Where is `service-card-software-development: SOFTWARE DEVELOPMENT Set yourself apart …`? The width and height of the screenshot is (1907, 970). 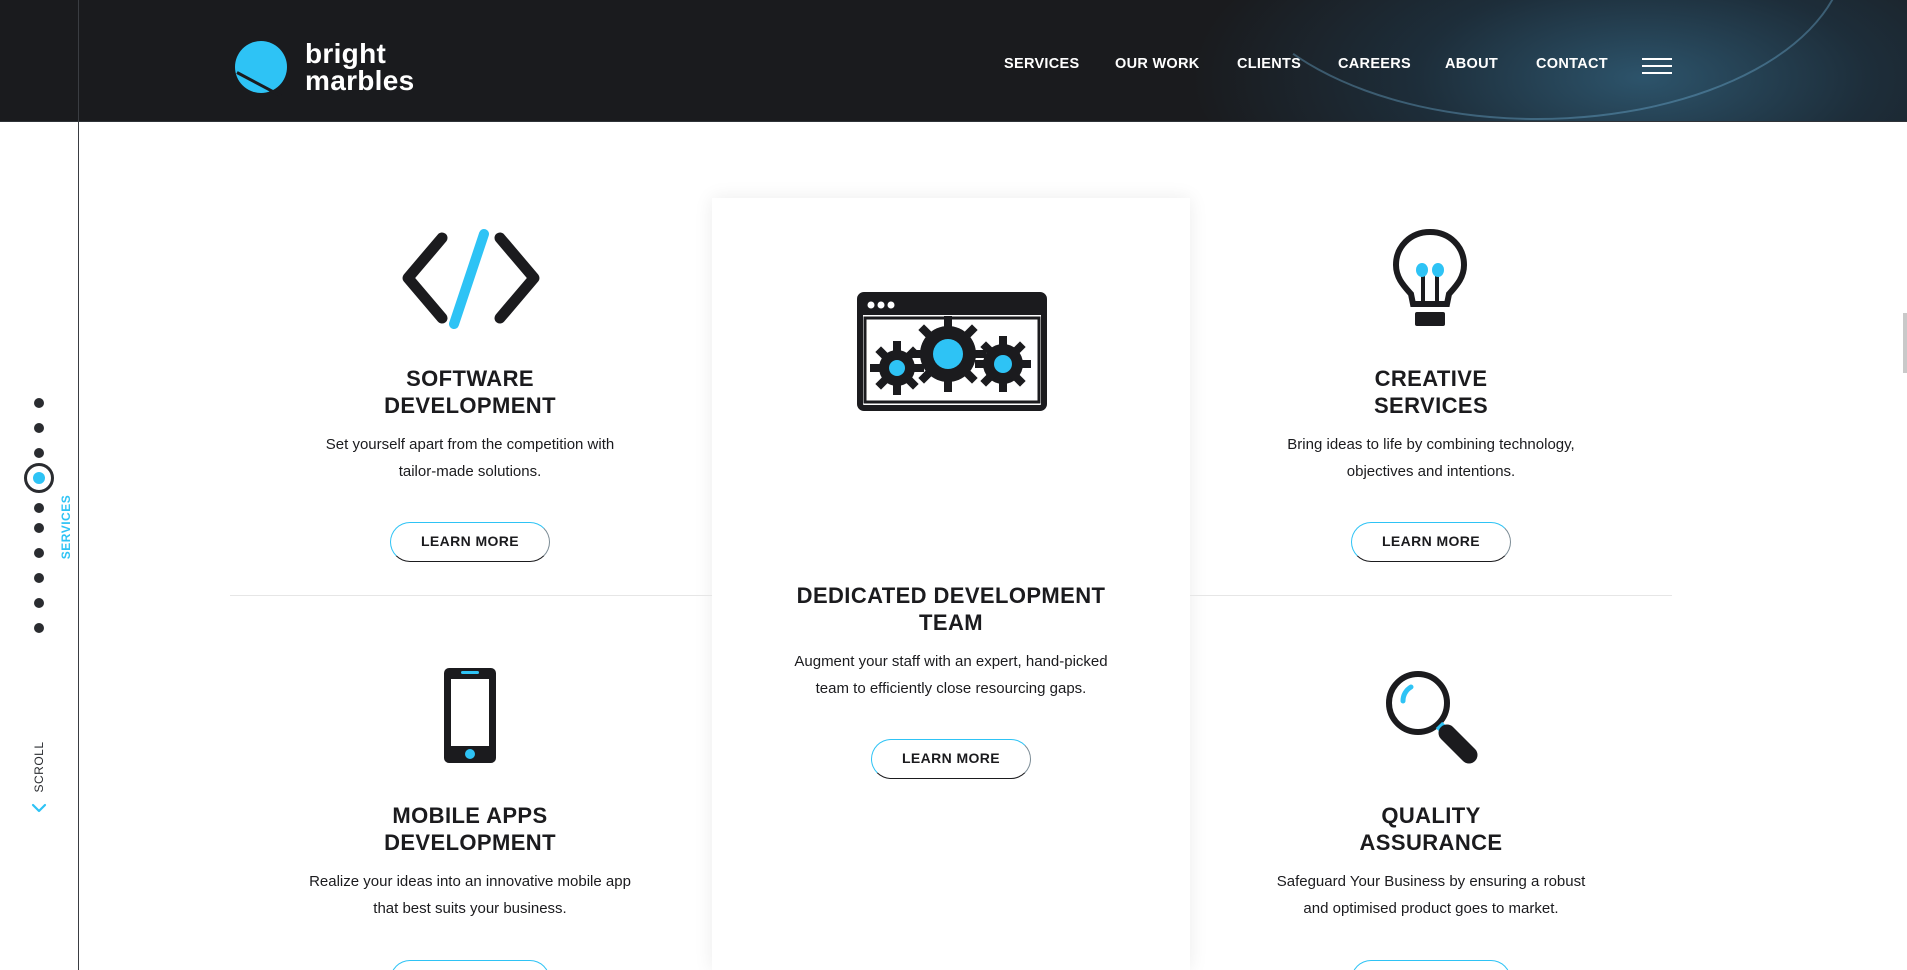 service-card-software-development: SOFTWARE DEVELOPMENT Set yourself apart … is located at coordinates (470, 463).